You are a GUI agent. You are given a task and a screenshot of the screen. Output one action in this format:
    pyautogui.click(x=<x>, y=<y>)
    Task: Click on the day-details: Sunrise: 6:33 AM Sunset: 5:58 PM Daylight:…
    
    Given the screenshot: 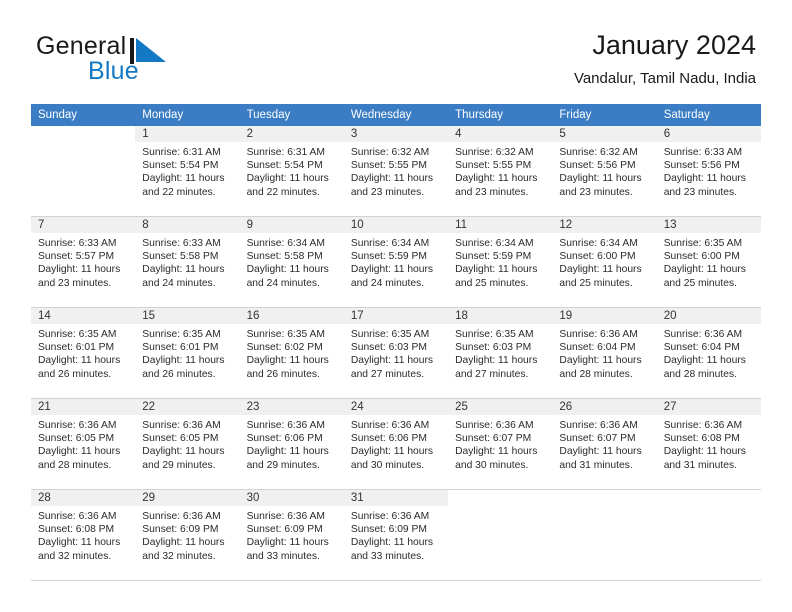 What is the action you would take?
    pyautogui.click(x=187, y=261)
    